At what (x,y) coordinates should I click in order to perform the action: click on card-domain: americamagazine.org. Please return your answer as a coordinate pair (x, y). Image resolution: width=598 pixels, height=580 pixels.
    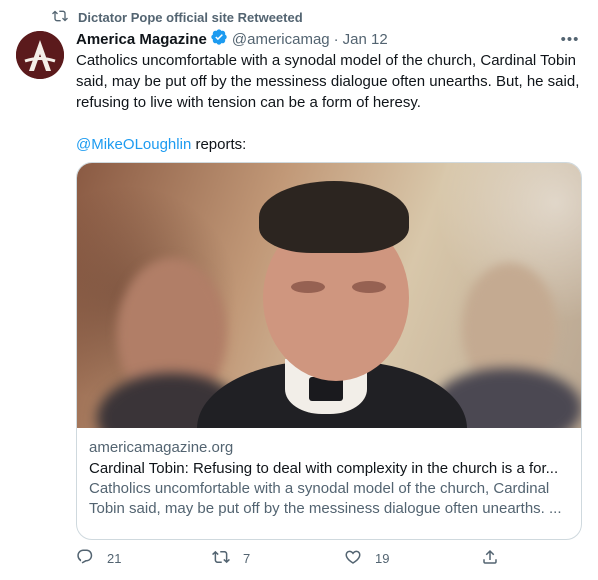
    Looking at the image, I should click on (161, 447).